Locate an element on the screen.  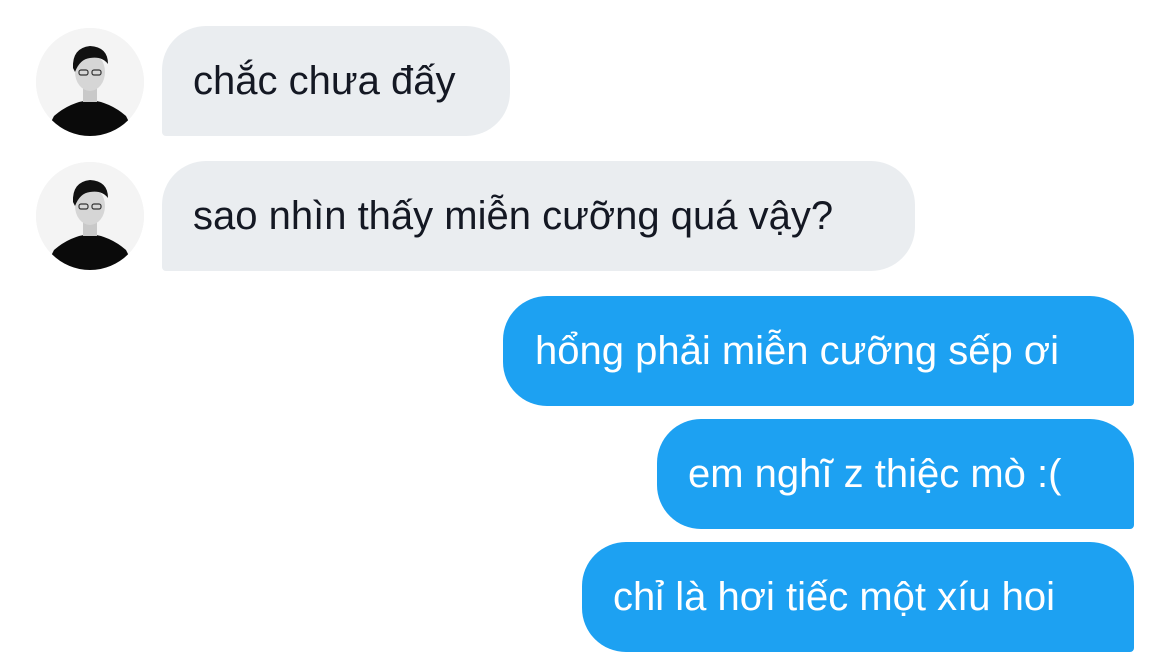
received-message-bubble: chắc chưa đấy is located at coordinates (336, 81).